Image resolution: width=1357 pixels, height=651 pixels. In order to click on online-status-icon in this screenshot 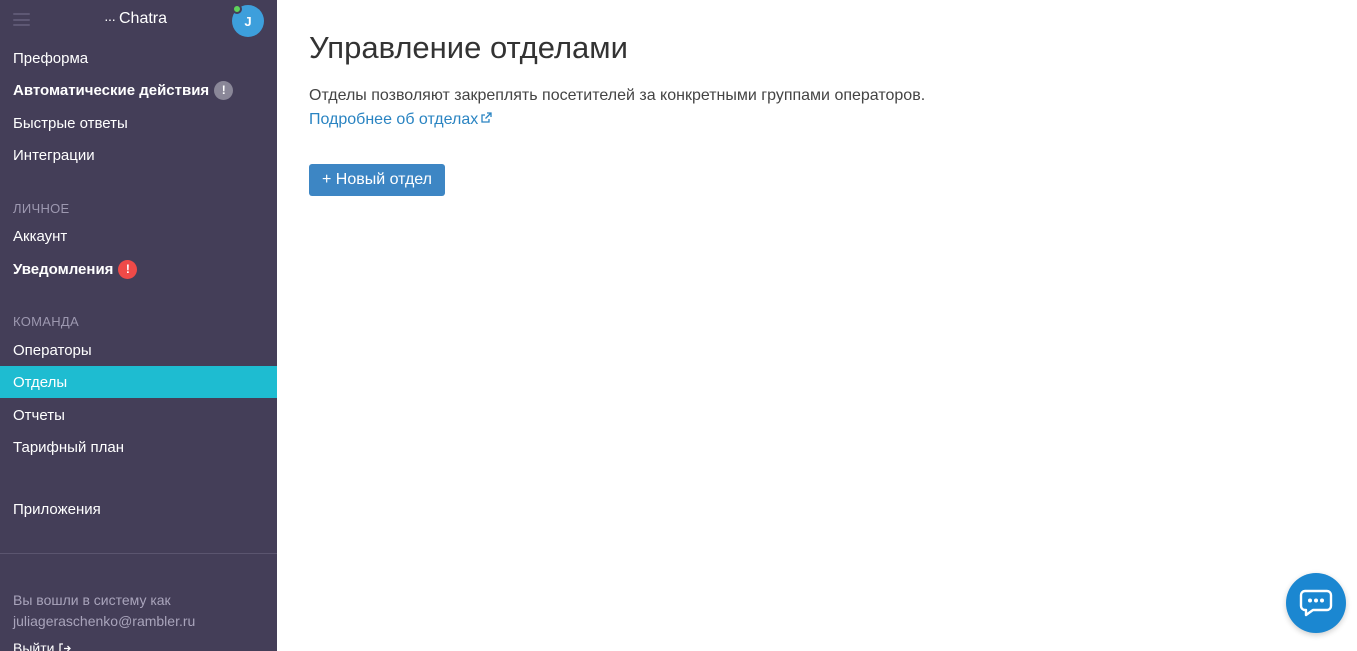, I will do `click(237, 9)`.